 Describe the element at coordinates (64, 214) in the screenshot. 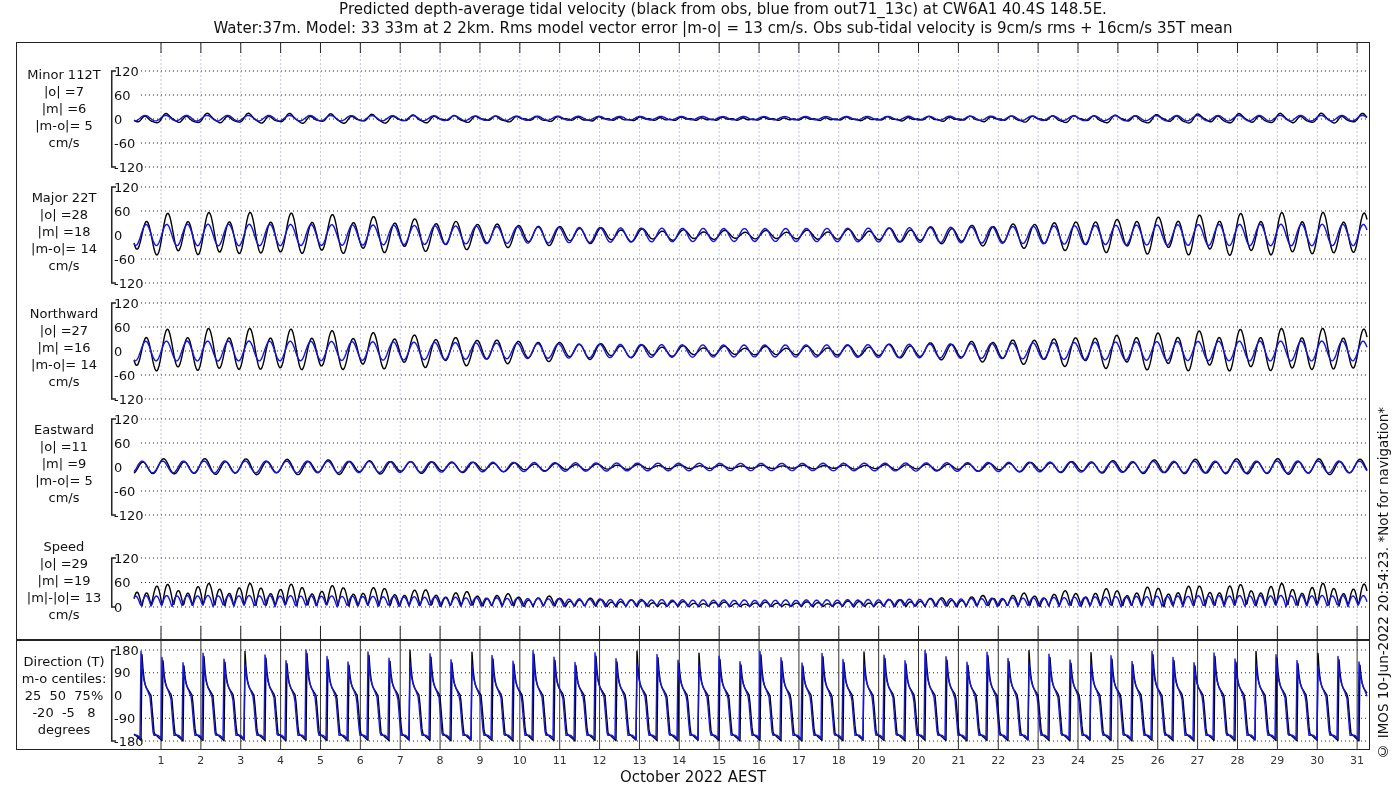

I see `panel-stat: |o| =28` at that location.